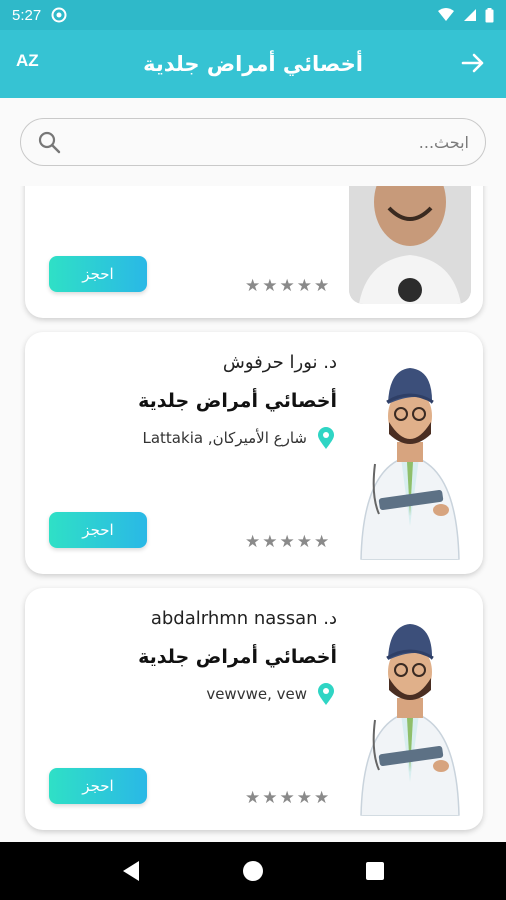 The image size is (506, 900). I want to click on doctor-name: د. نورا حرفوش, so click(279, 362).